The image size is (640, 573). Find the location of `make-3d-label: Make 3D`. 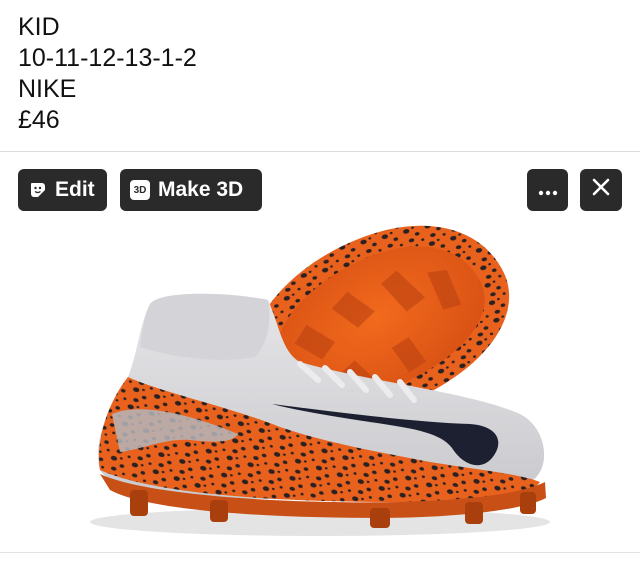

make-3d-label: Make 3D is located at coordinates (201, 189).